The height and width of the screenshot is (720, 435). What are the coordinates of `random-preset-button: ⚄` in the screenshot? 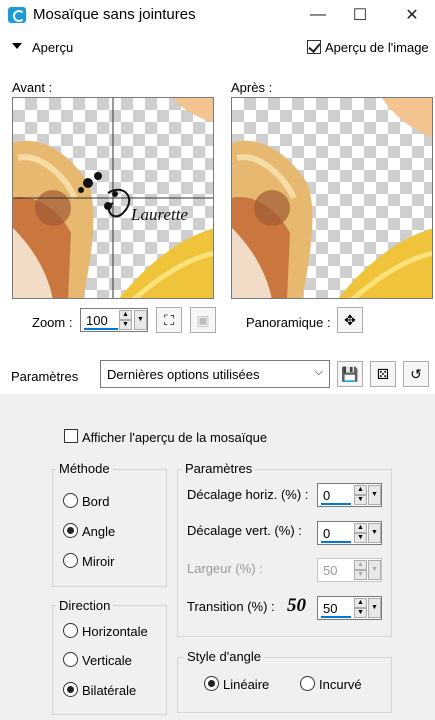 It's located at (383, 374).